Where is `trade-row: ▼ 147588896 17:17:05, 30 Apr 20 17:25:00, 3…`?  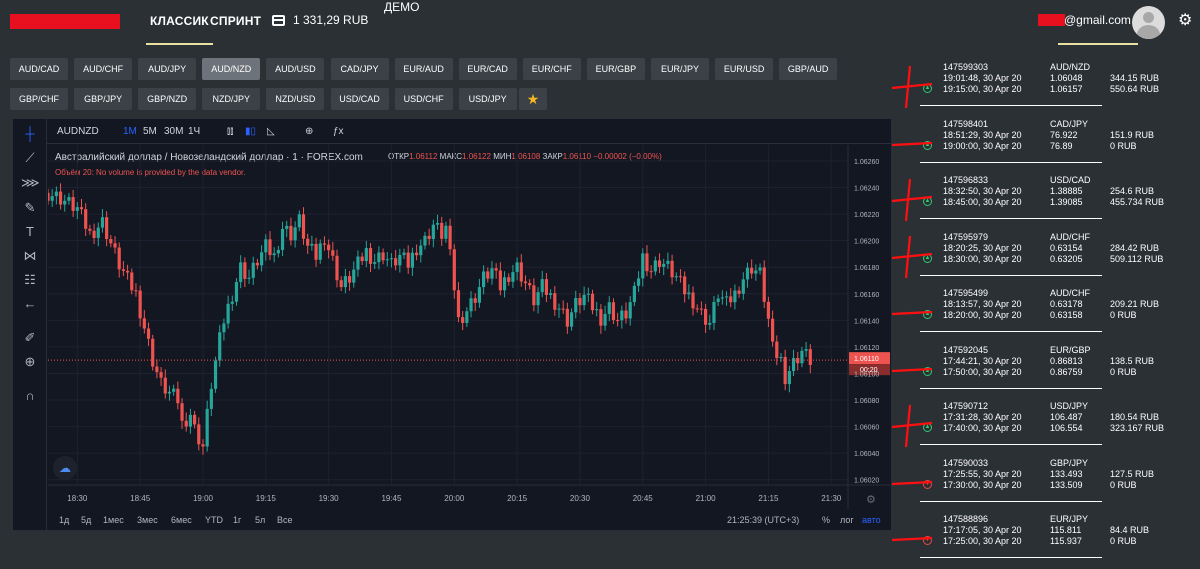 trade-row: ▼ 147588896 17:17:05, 30 Apr 20 17:25:00, 3… is located at coordinates (1053, 540).